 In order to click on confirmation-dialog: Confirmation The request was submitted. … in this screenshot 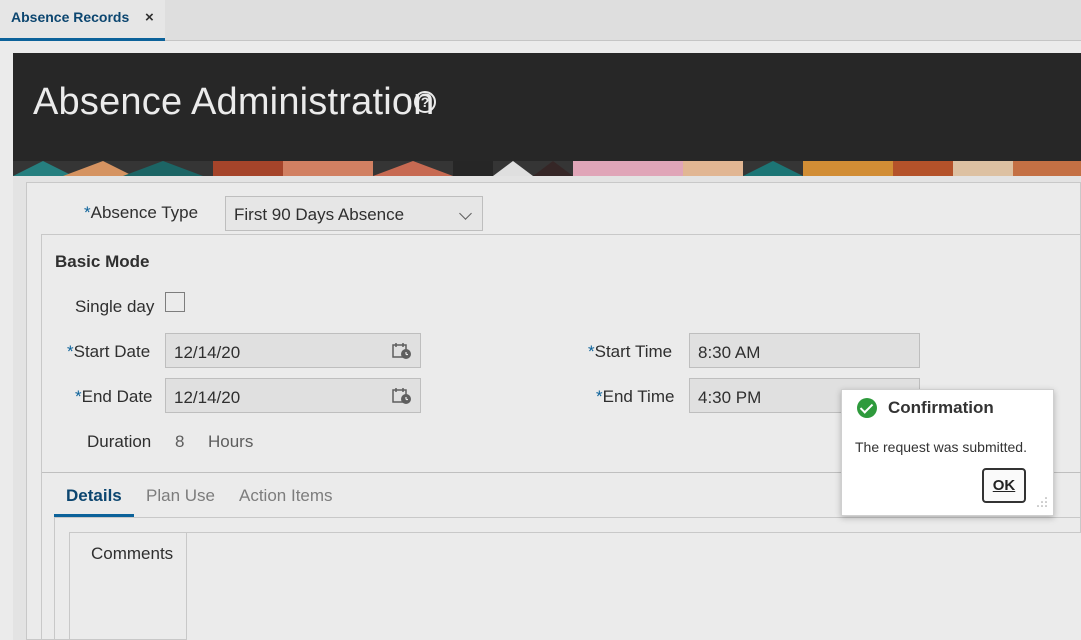, I will do `click(947, 452)`.